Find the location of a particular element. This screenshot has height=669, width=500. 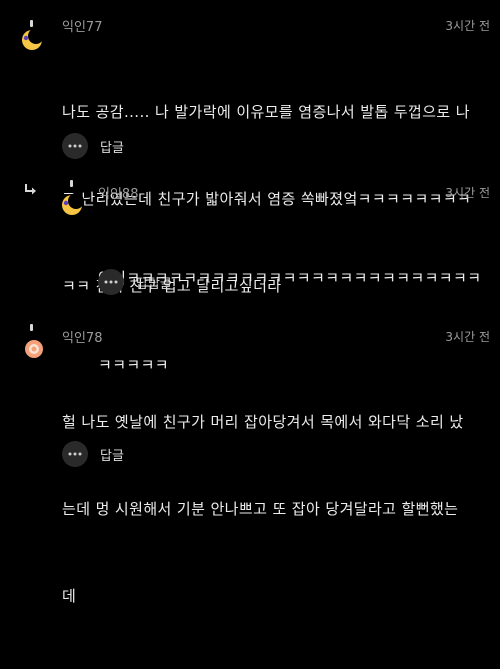

comment-line: 헐 나도 옛날에 친구가 머리 잡아당겨서 목에서 와다닥 소리 났 is located at coordinates (263, 422).